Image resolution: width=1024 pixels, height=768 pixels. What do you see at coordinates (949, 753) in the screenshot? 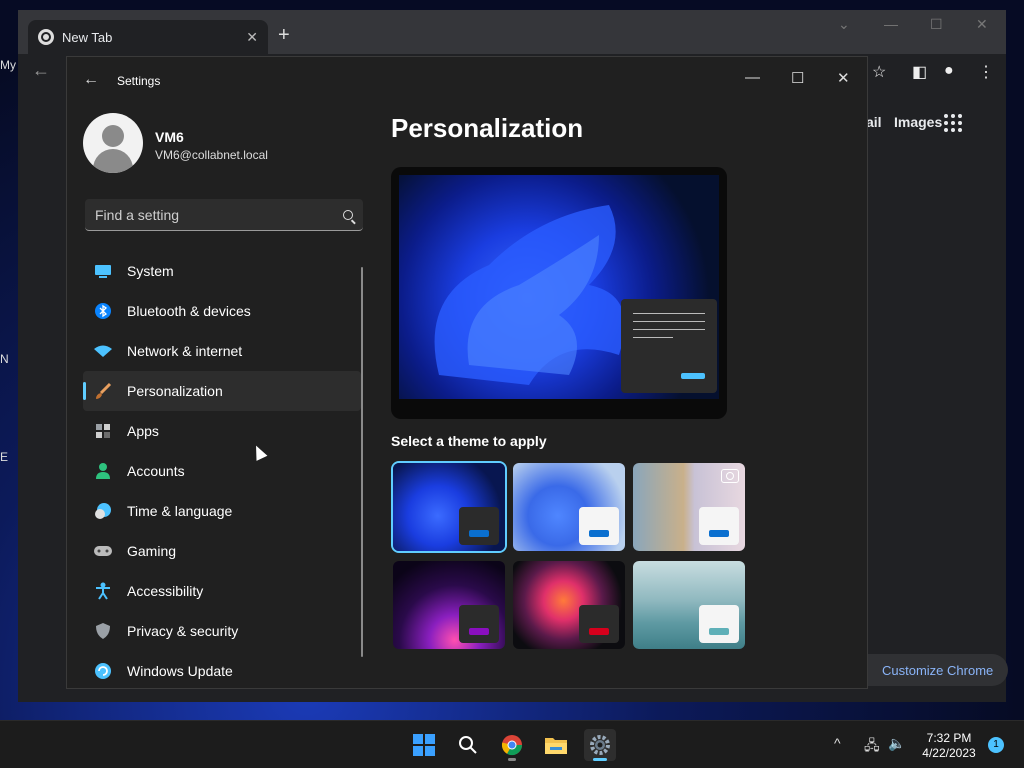
I see `clock-date: 4/22/2023` at bounding box center [949, 753].